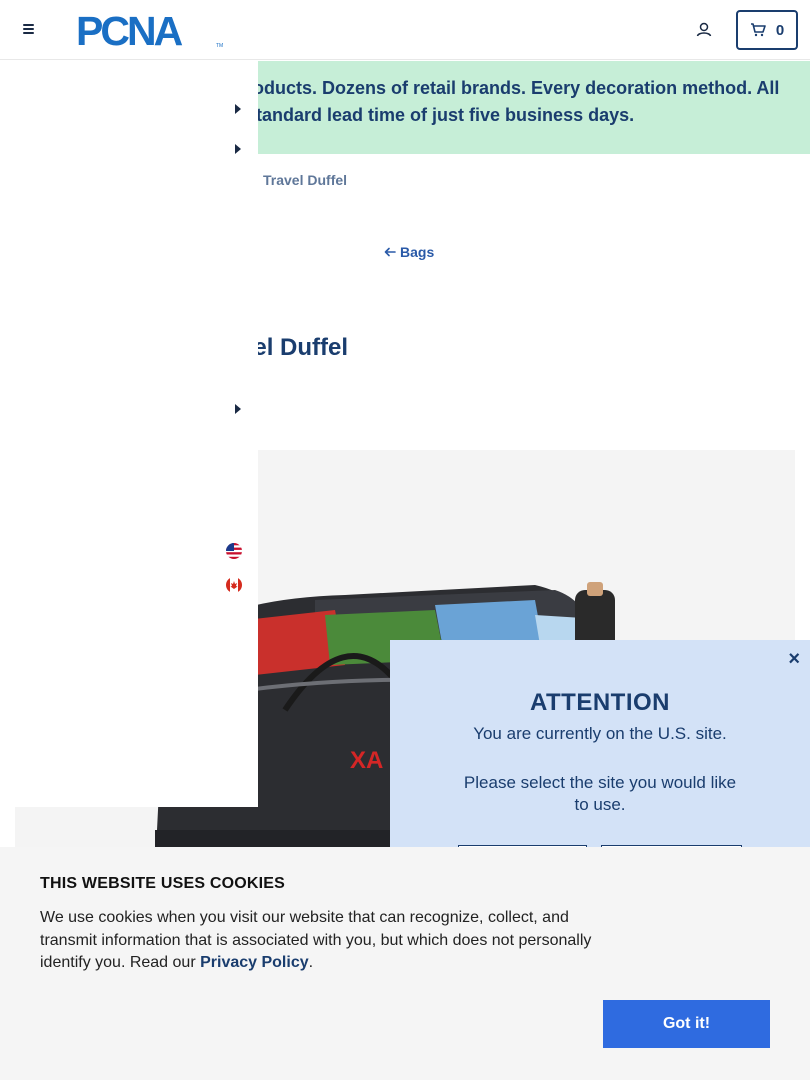  I want to click on cookie-title: THIS WEBSITE USES COOKIES, so click(163, 883).